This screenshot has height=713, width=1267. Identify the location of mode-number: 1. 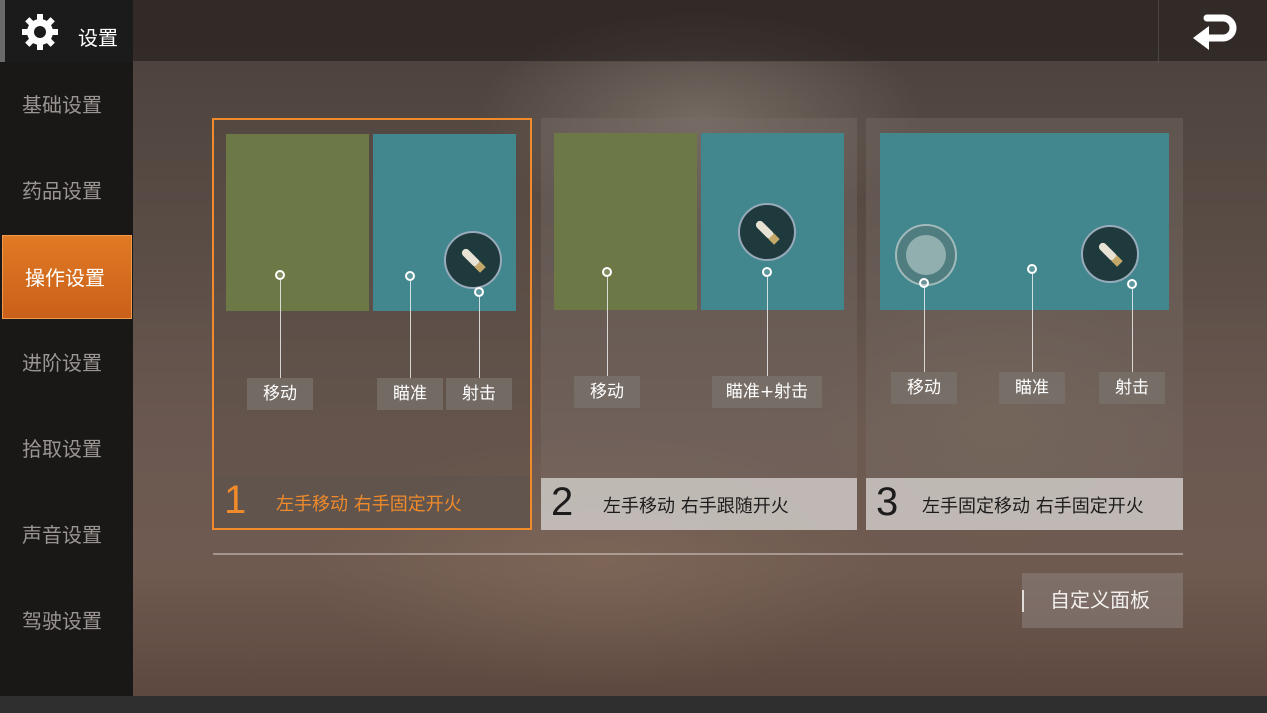
(235, 500).